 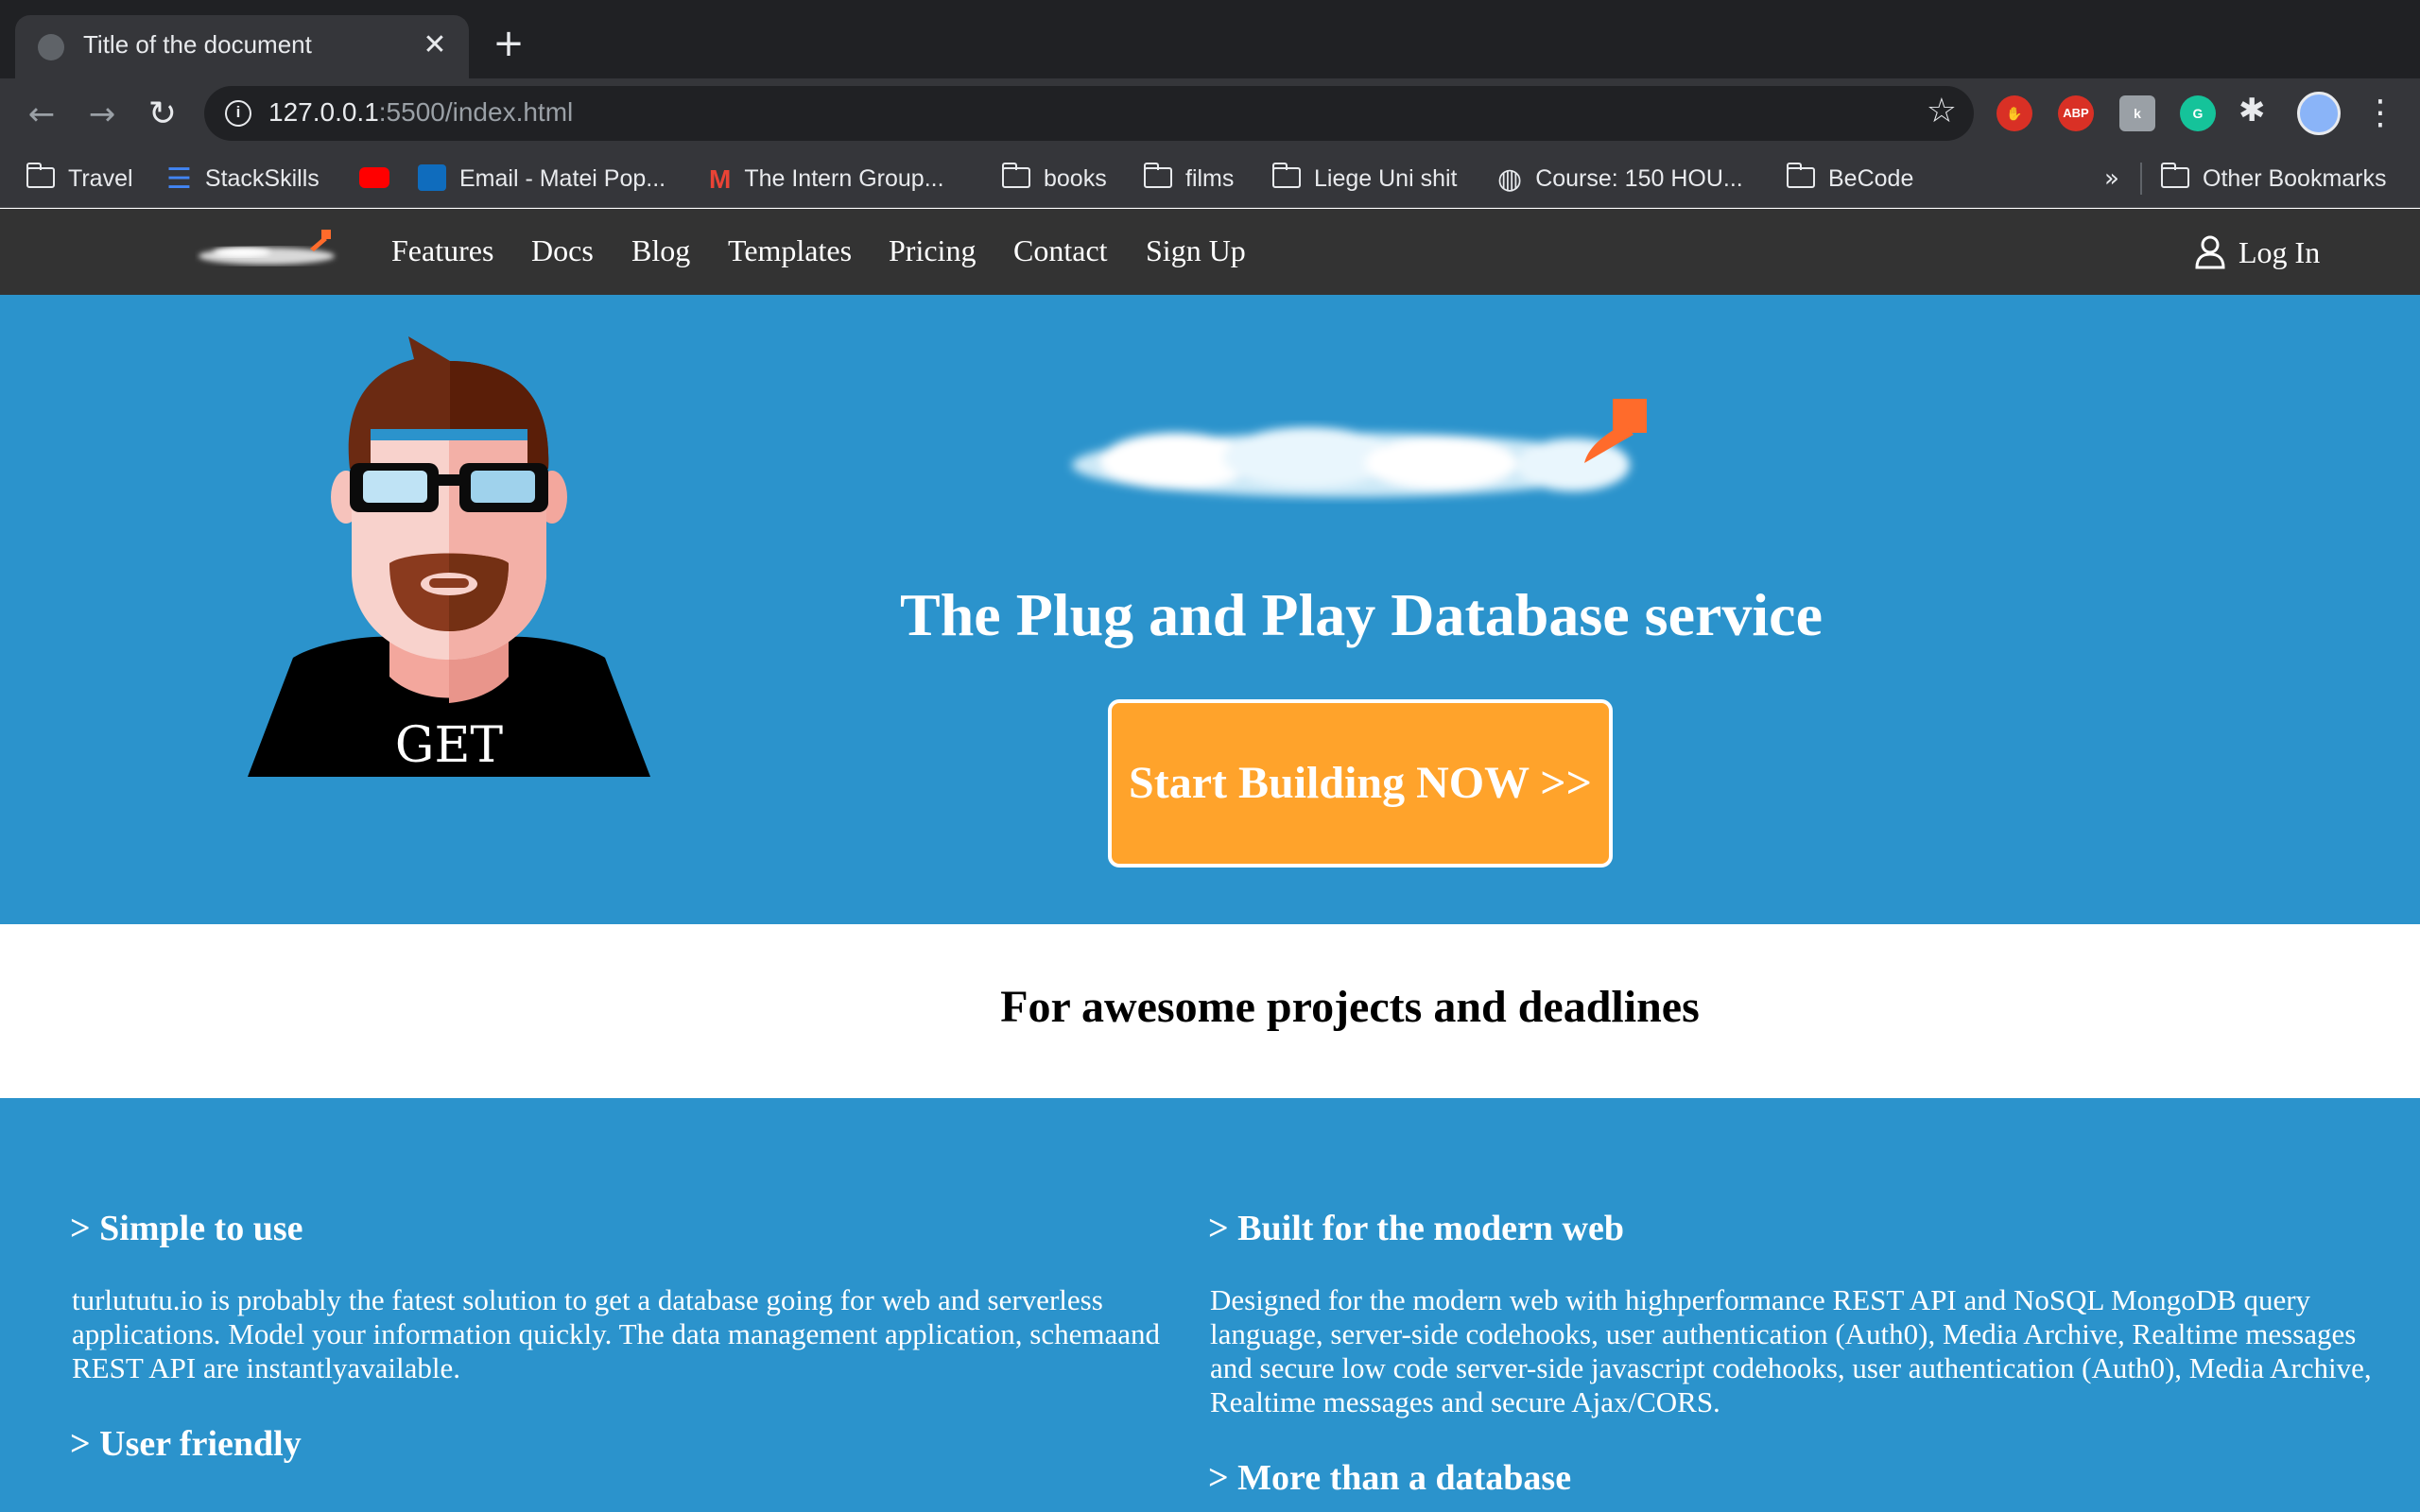 What do you see at coordinates (2210, 252) in the screenshot?
I see `user-icon` at bounding box center [2210, 252].